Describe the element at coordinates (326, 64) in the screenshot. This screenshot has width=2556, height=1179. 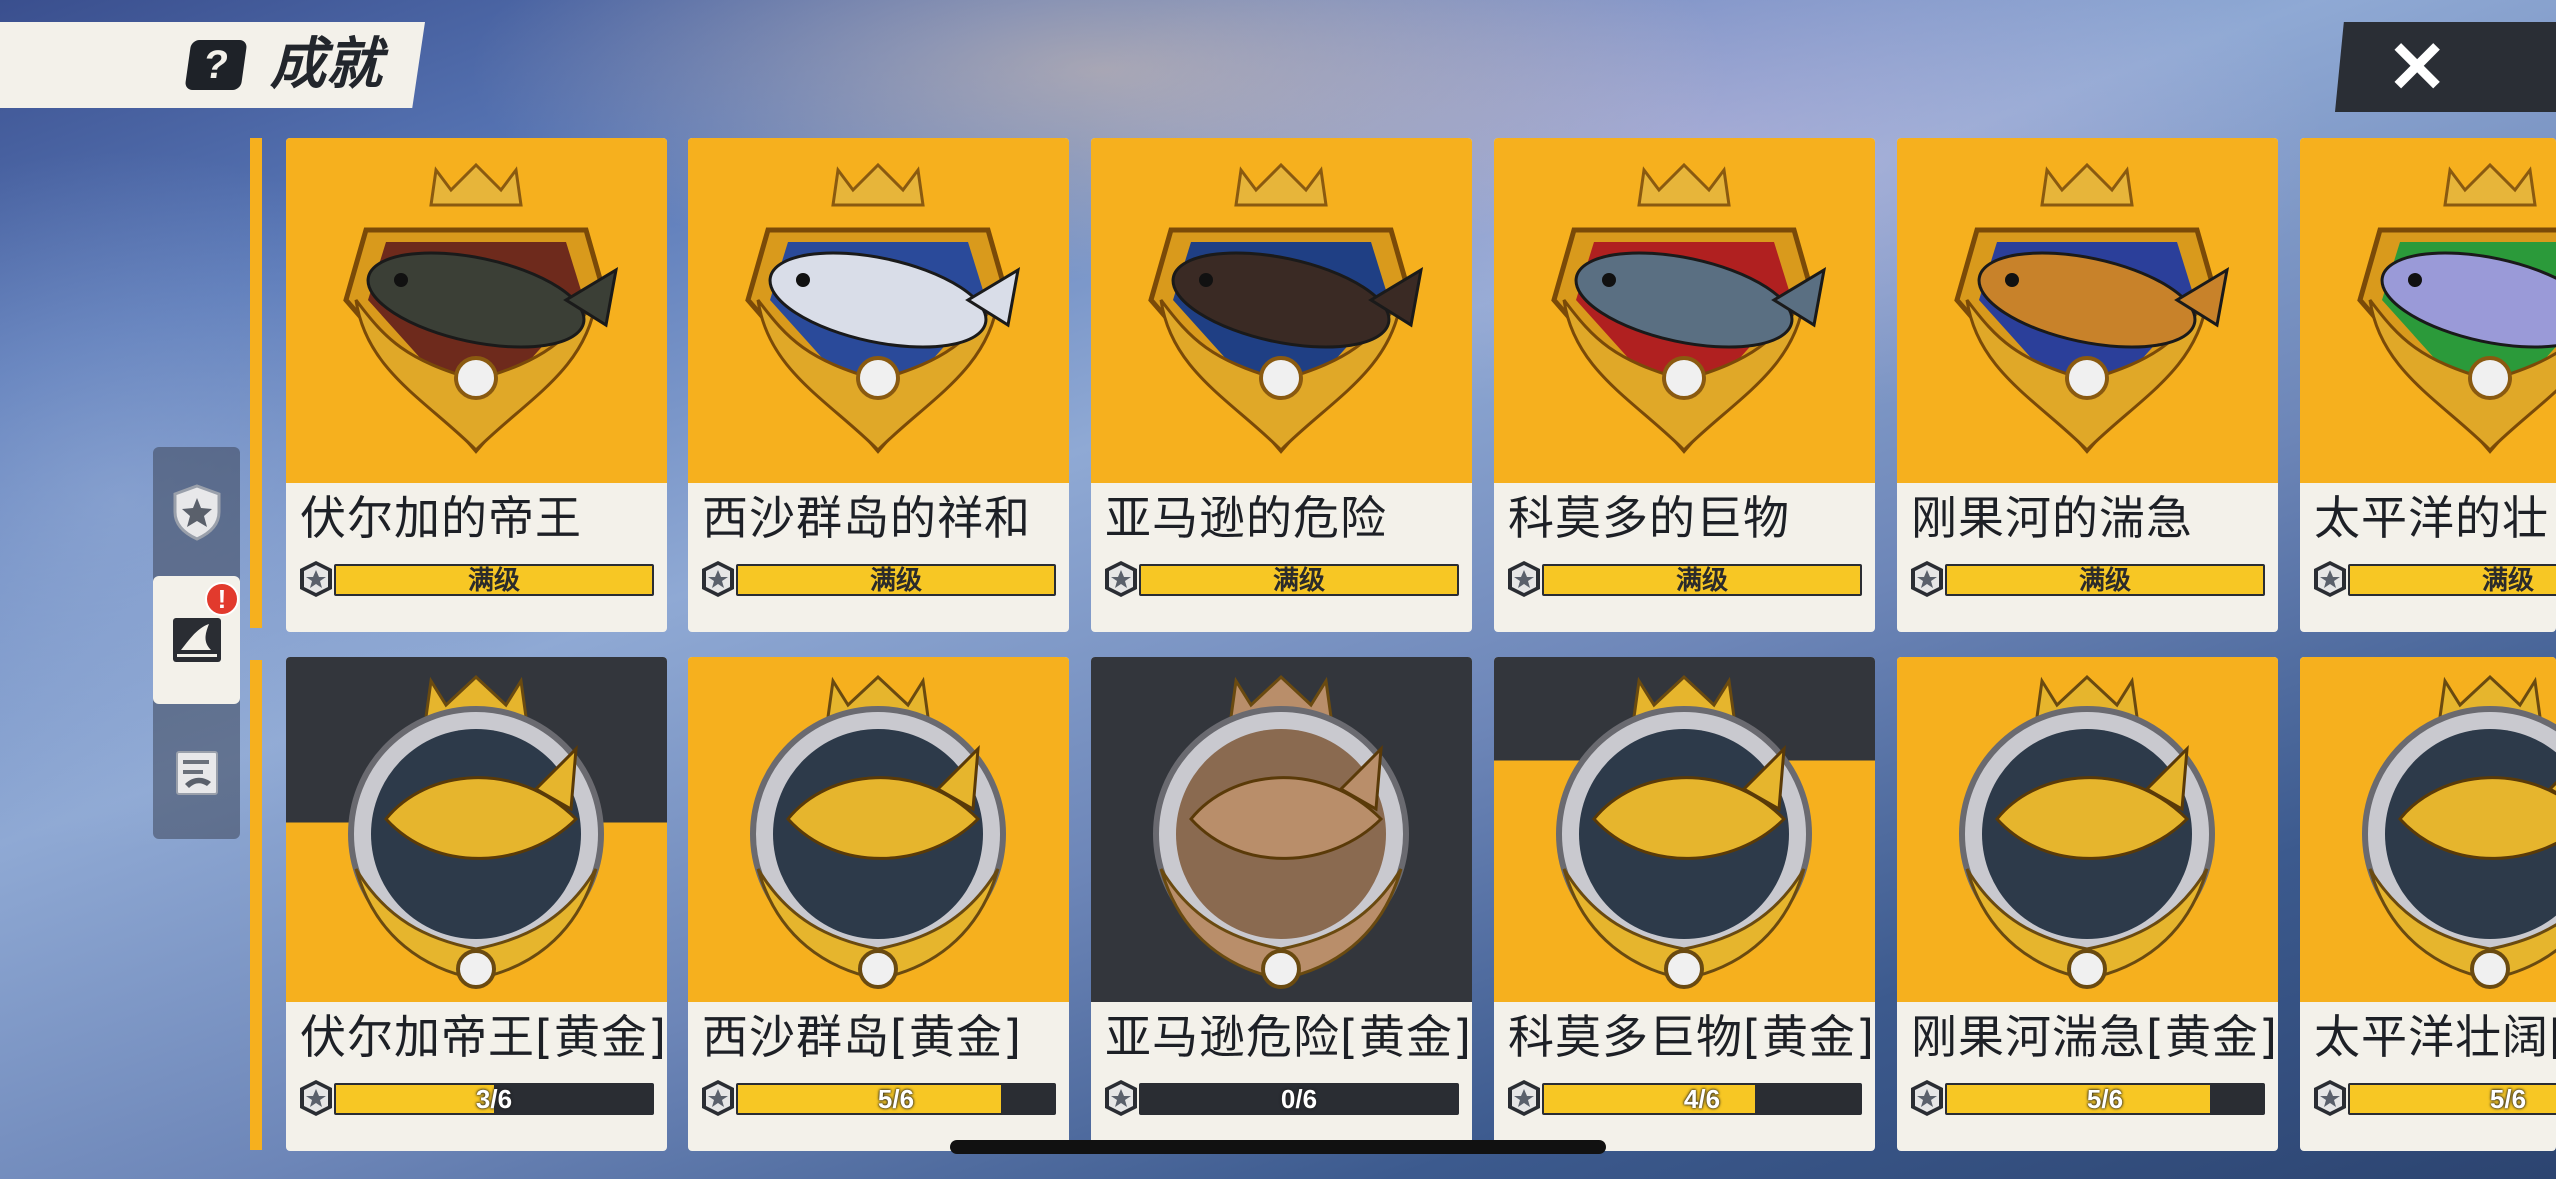
I see `page-title: 成就` at that location.